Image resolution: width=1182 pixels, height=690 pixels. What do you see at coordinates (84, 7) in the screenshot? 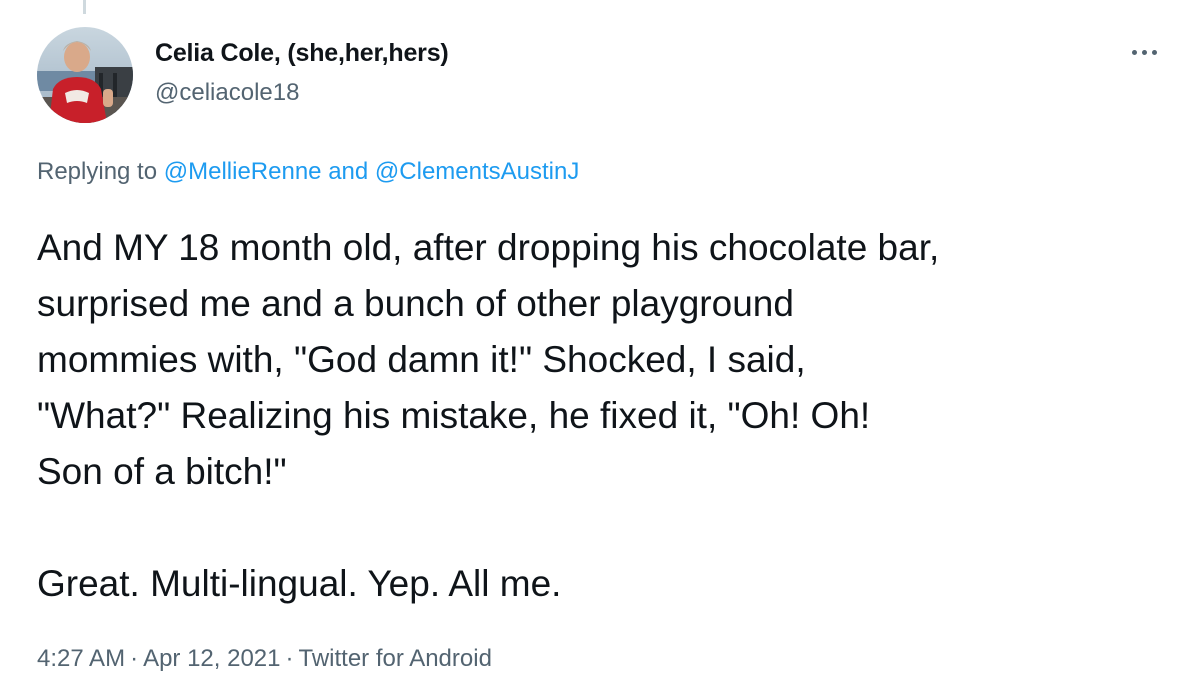
I see `thread-connector-line` at bounding box center [84, 7].